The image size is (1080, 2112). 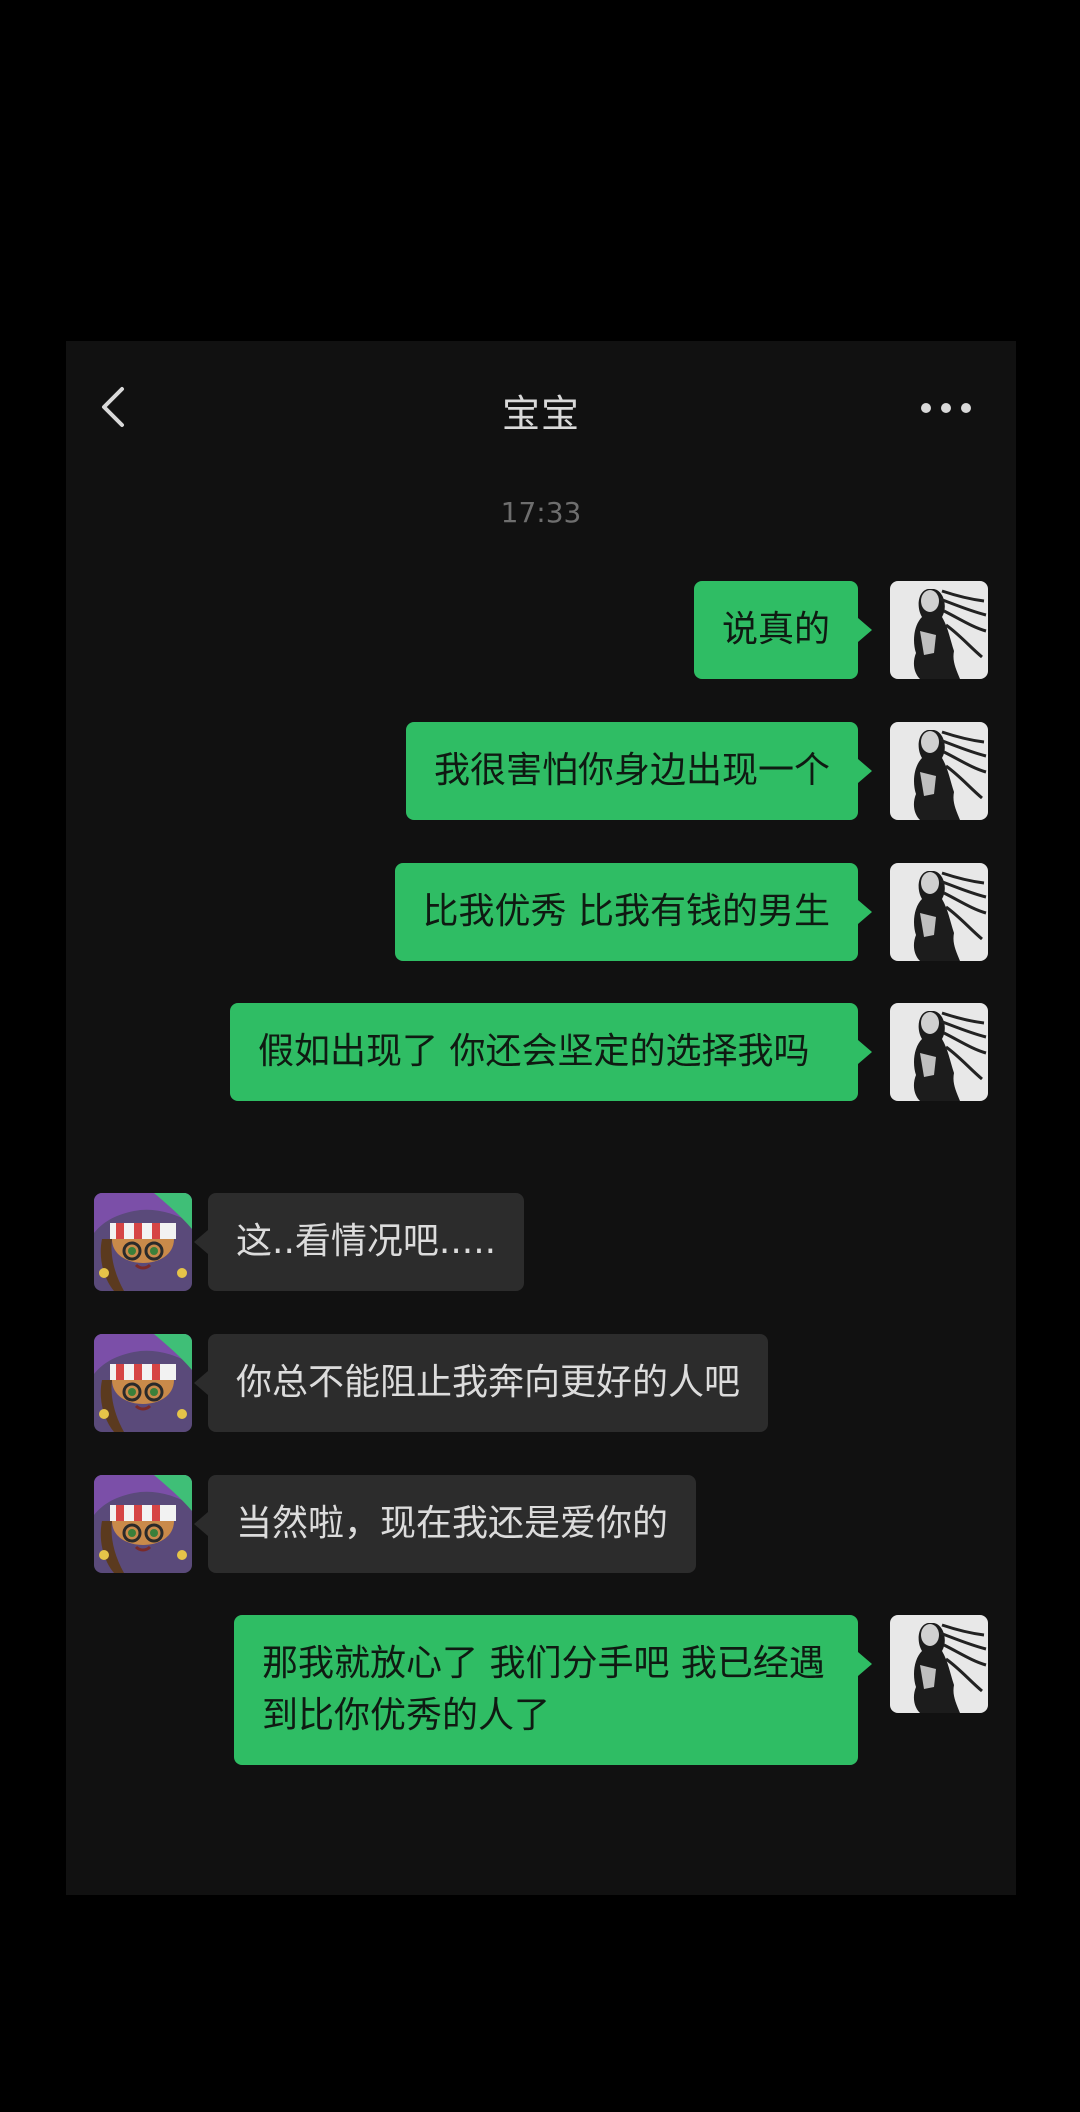 I want to click on chat-title: 宝宝, so click(x=540, y=414).